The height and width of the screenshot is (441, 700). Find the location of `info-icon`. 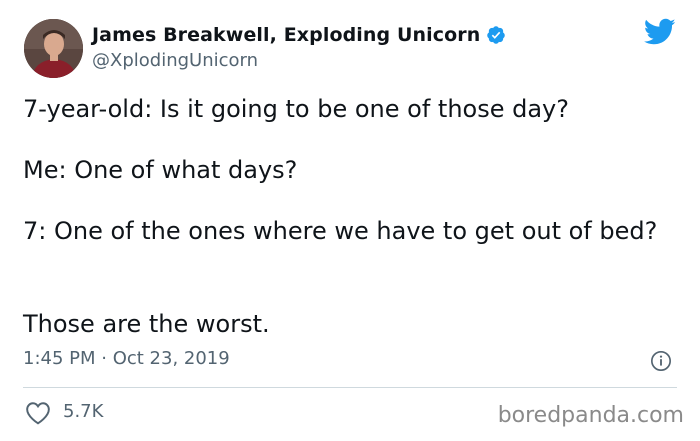

info-icon is located at coordinates (661, 361).